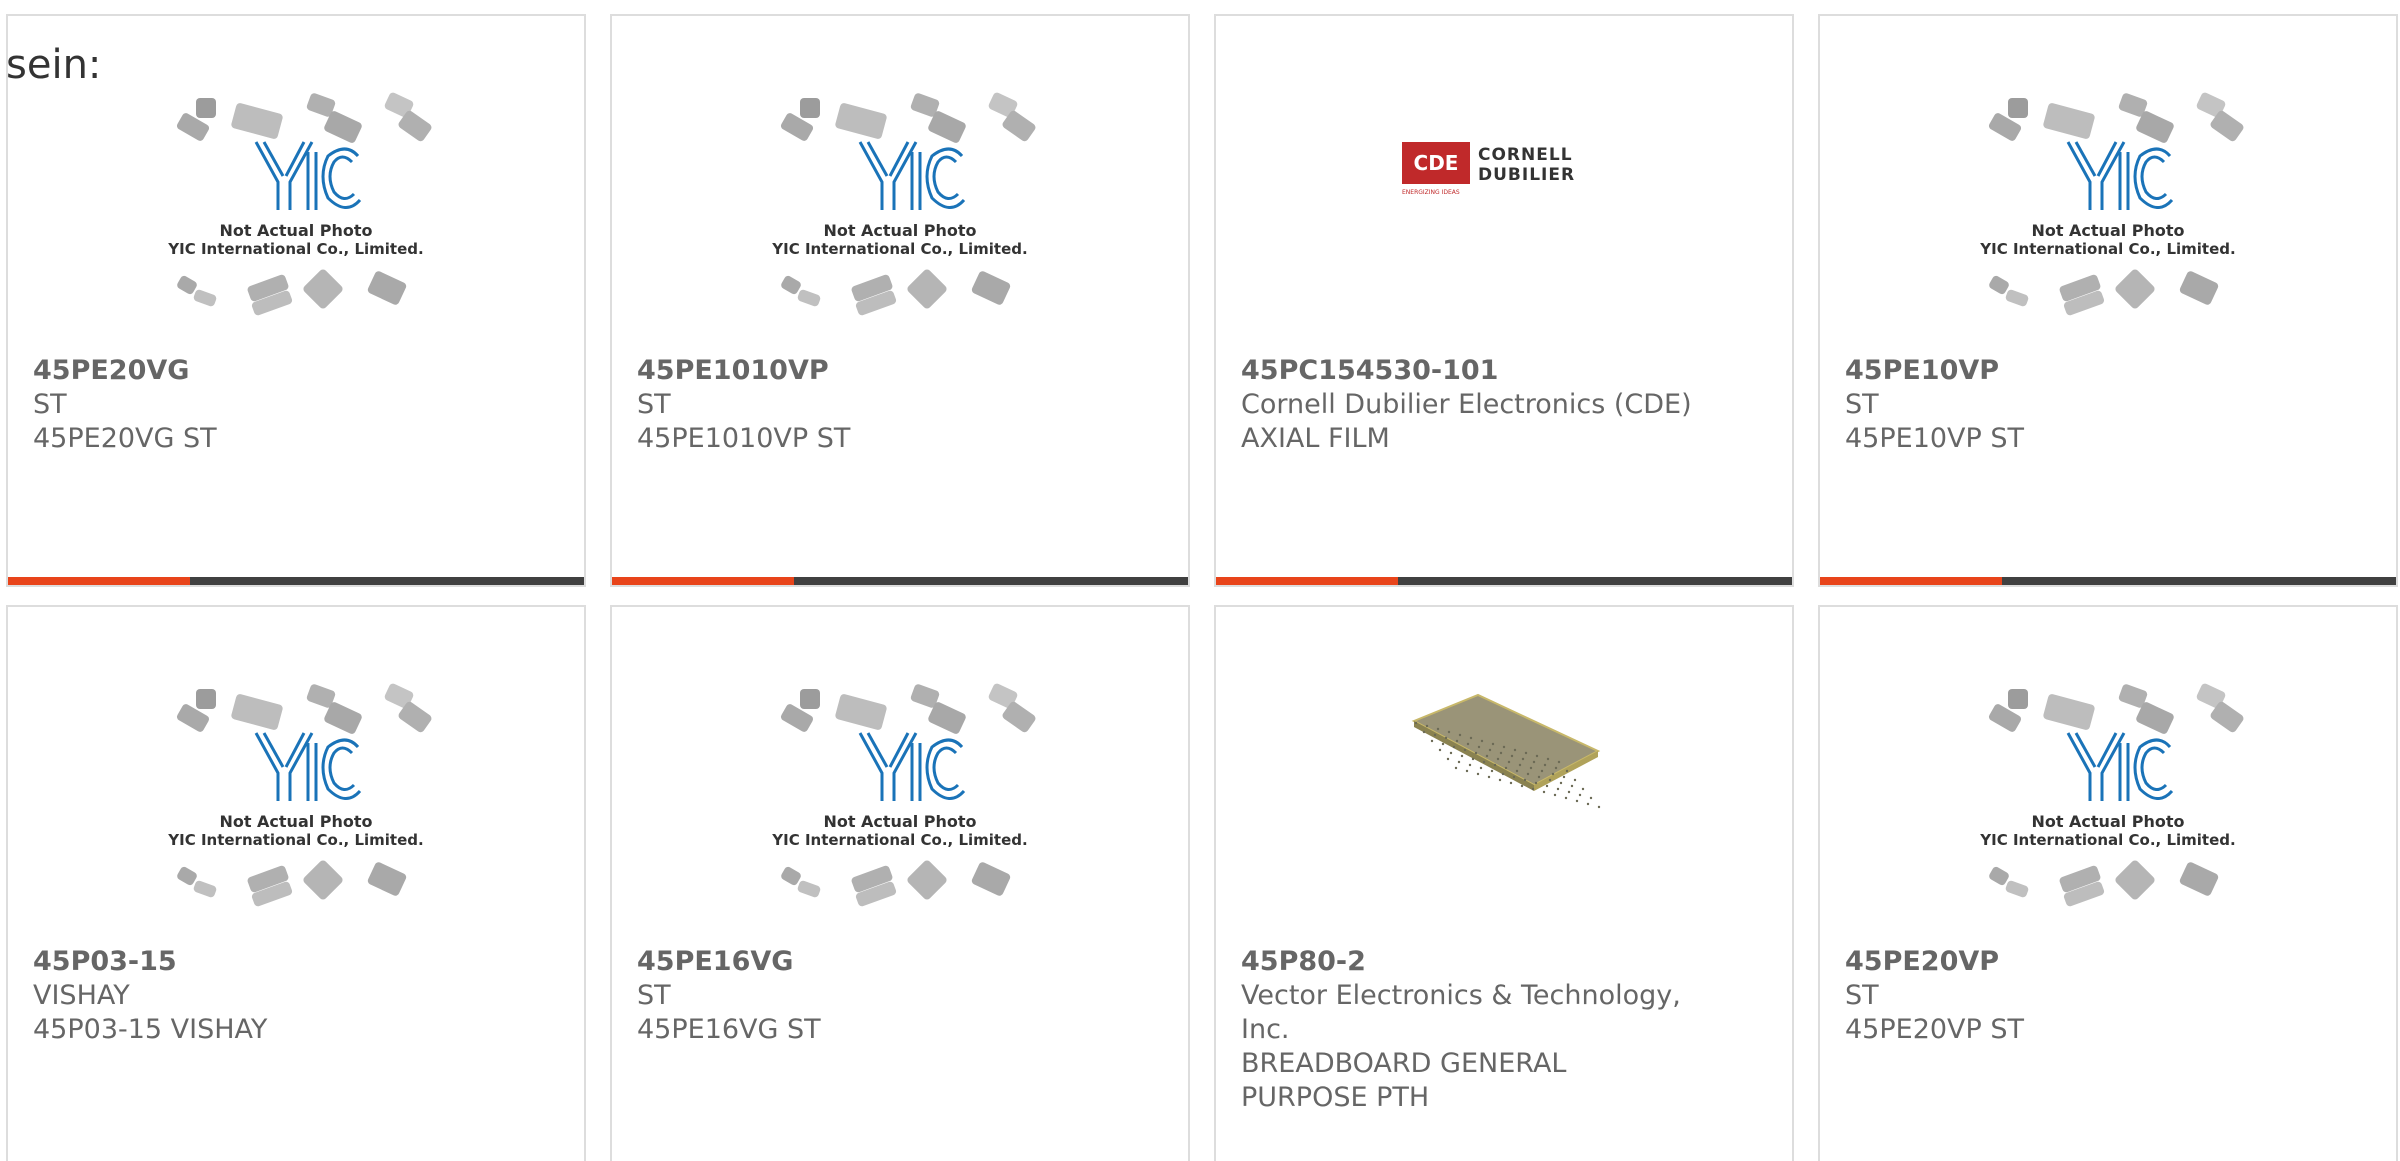 The height and width of the screenshot is (1161, 2400). What do you see at coordinates (1404, 1063) in the screenshot?
I see `product-description: BREADBOARD GENERAL` at bounding box center [1404, 1063].